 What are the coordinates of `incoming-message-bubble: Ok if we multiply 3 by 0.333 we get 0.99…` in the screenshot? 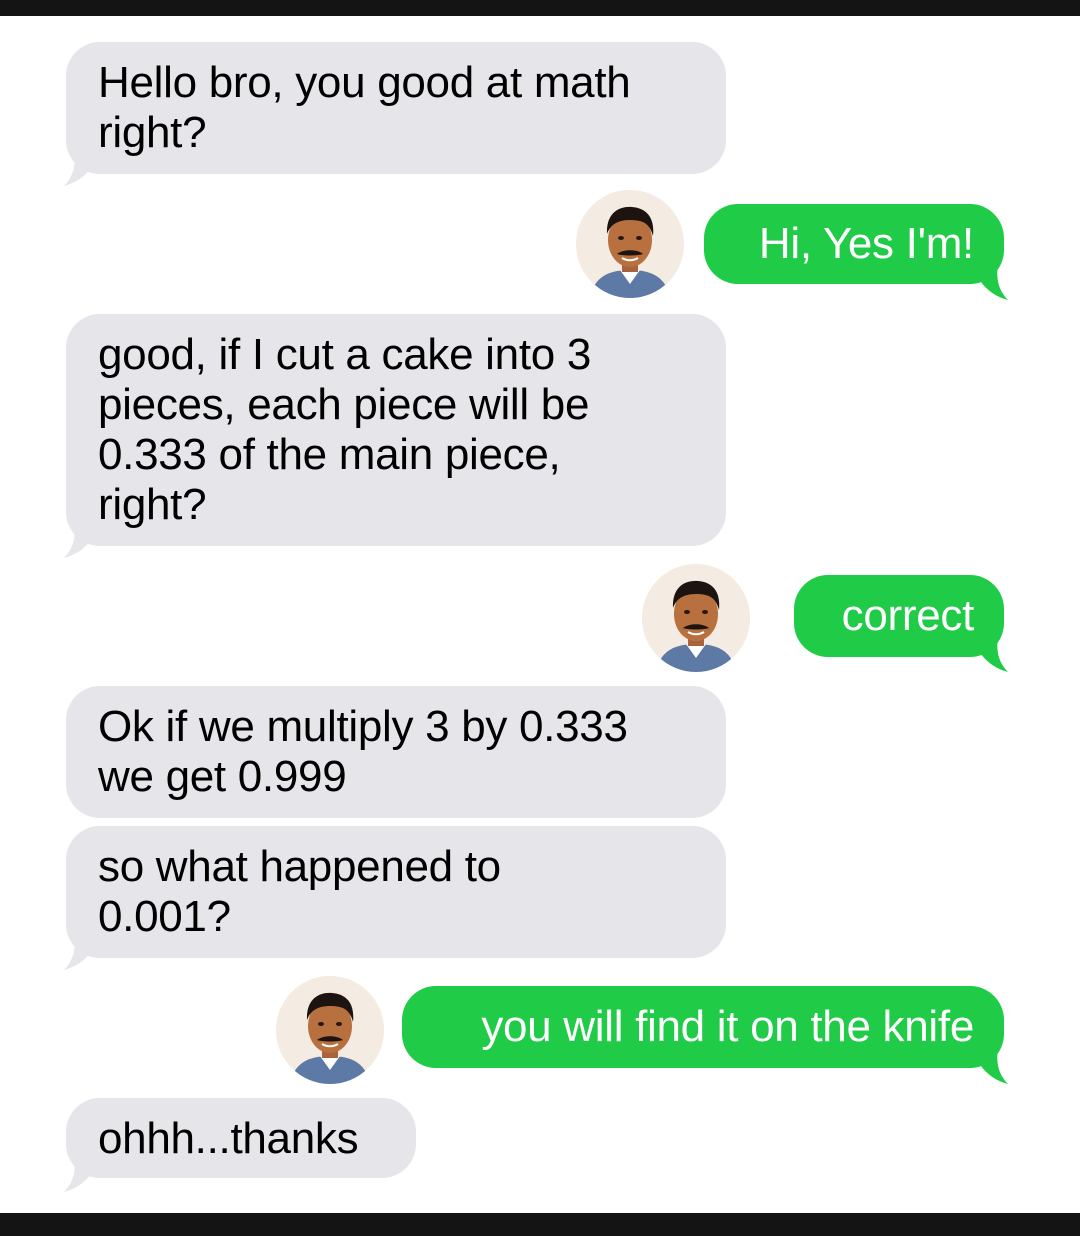 It's located at (396, 752).